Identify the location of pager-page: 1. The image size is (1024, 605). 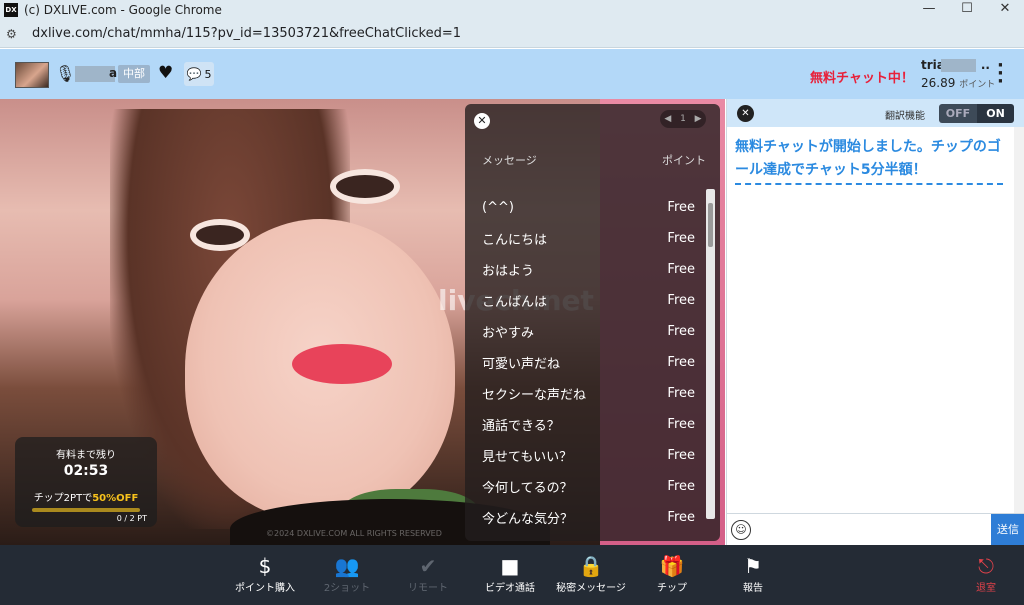
(683, 119).